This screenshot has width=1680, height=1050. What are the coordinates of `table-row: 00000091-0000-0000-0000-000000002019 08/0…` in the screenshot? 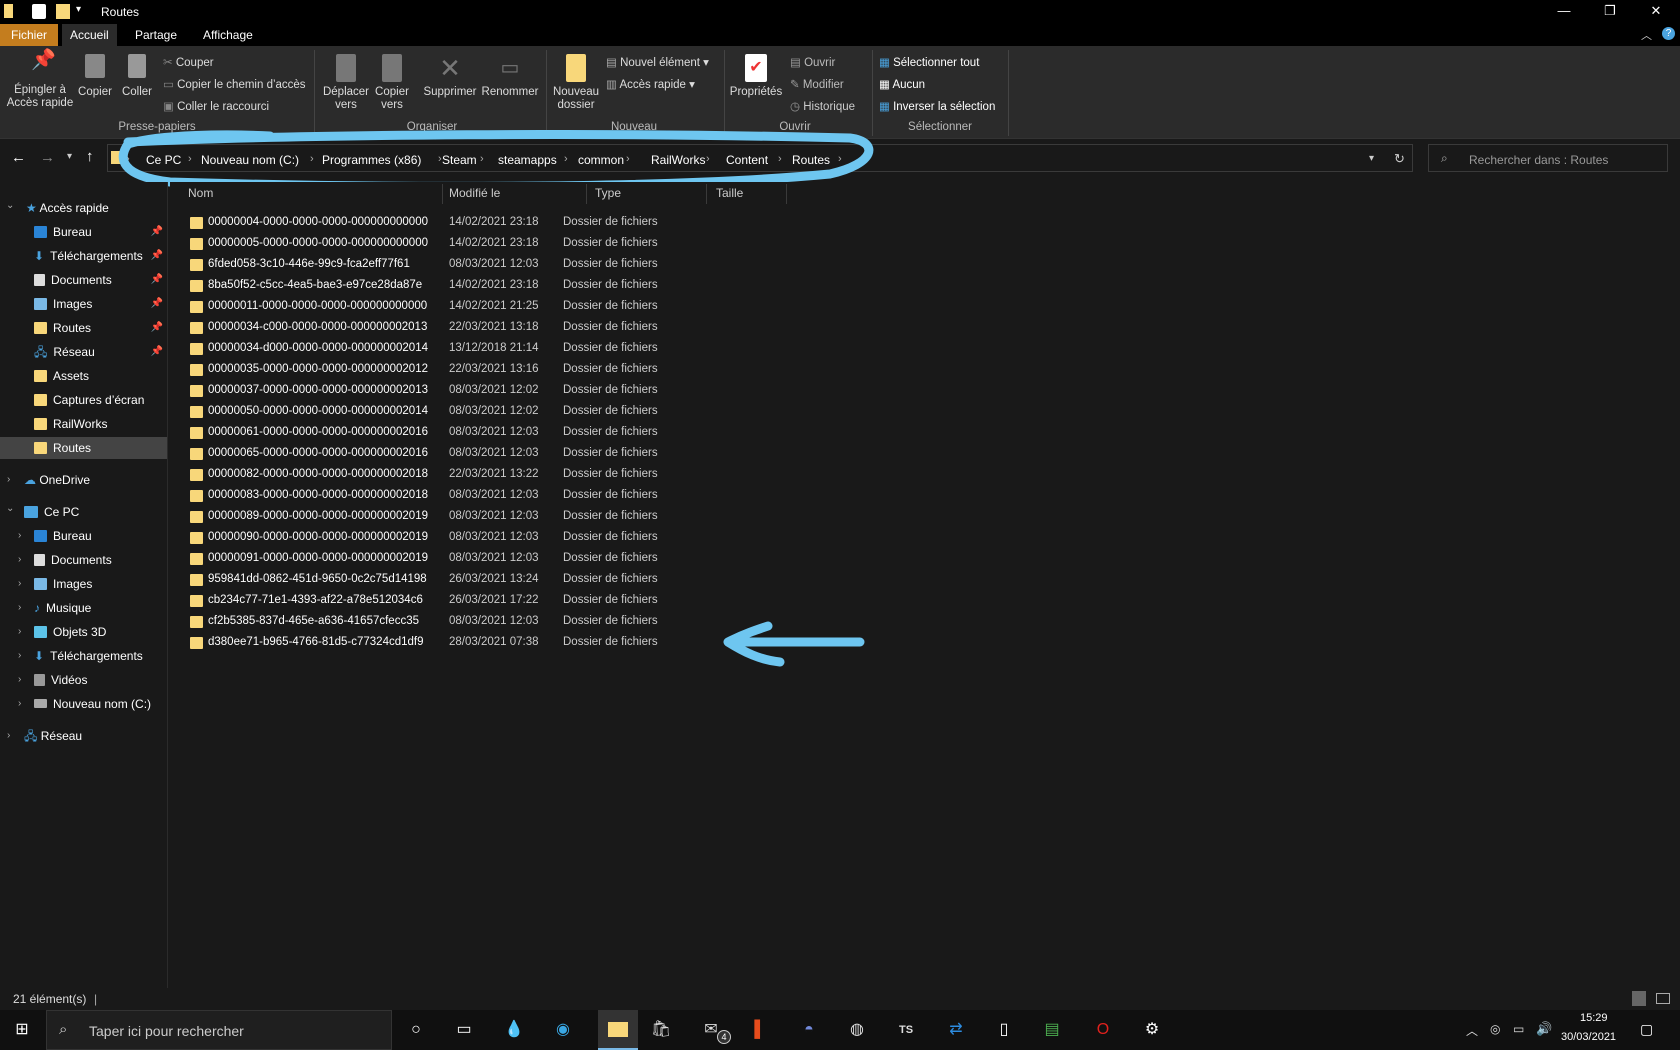 It's located at (449, 558).